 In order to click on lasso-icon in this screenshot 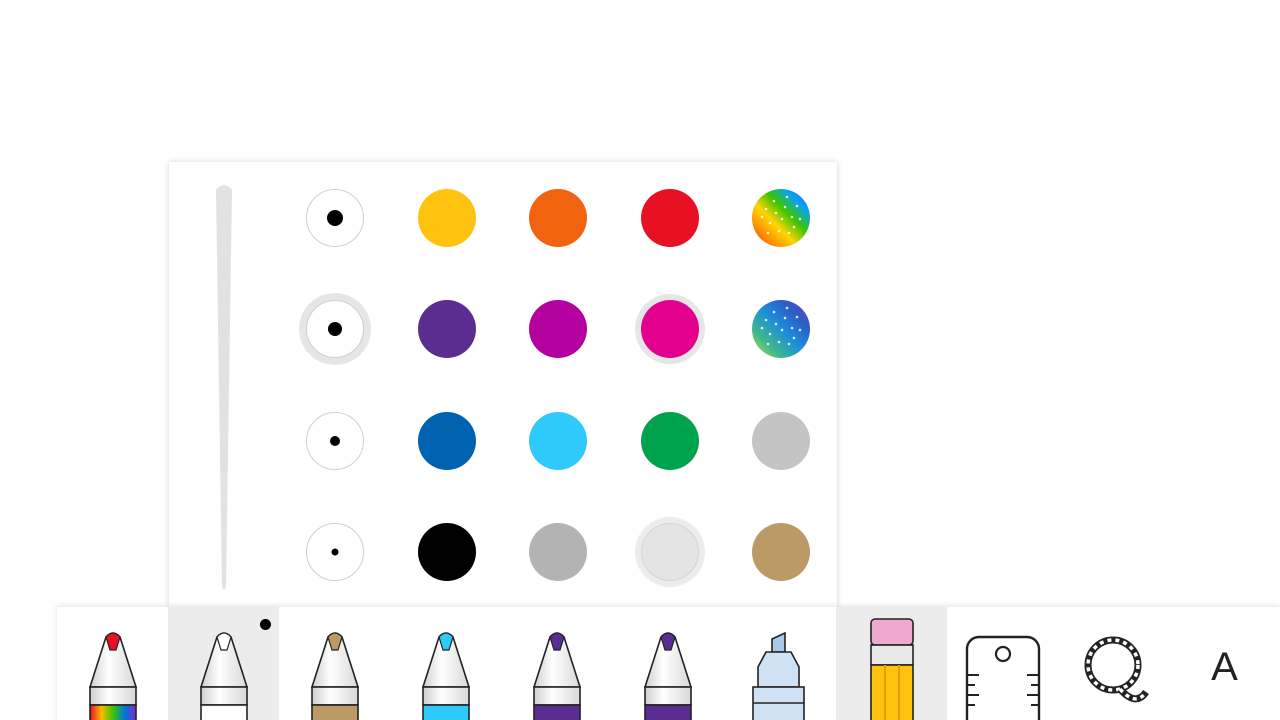, I will do `click(1116, 669)`.